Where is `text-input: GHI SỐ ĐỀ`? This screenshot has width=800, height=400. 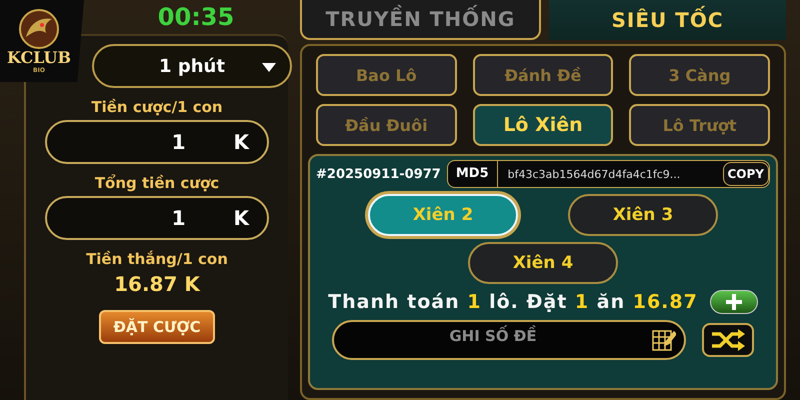
text-input: GHI SỐ ĐỀ is located at coordinates (493, 340).